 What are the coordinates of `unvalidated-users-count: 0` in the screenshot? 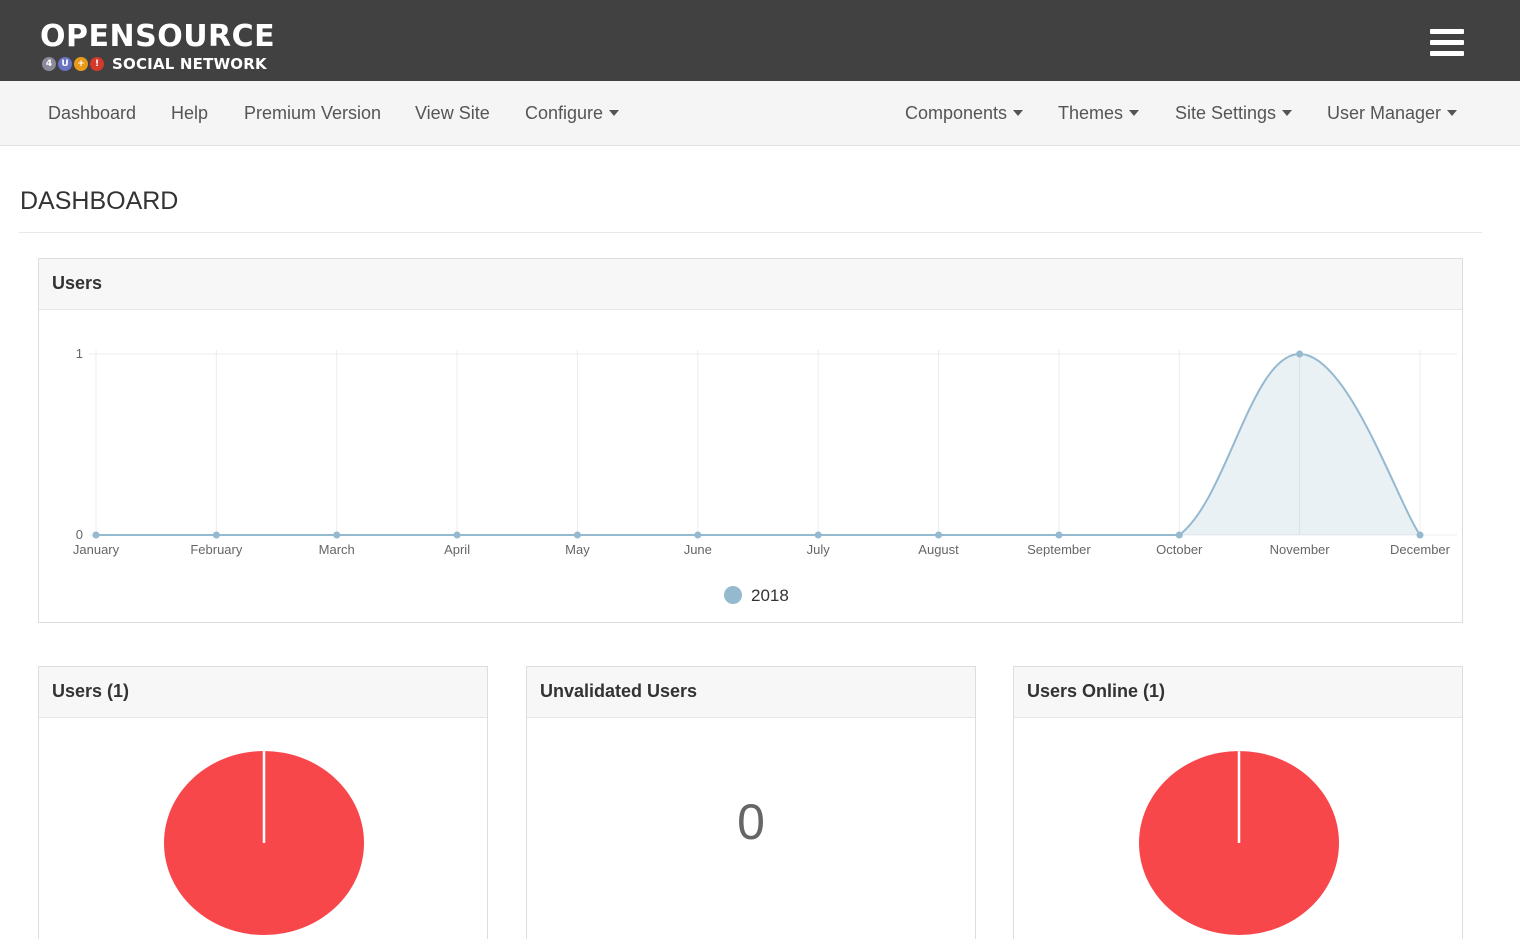 It's located at (751, 822).